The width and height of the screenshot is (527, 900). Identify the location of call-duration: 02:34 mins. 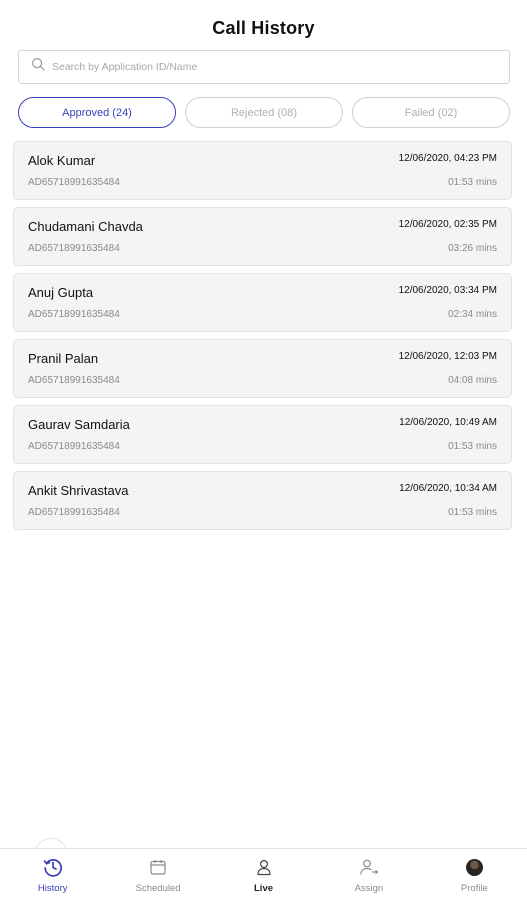
(472, 314).